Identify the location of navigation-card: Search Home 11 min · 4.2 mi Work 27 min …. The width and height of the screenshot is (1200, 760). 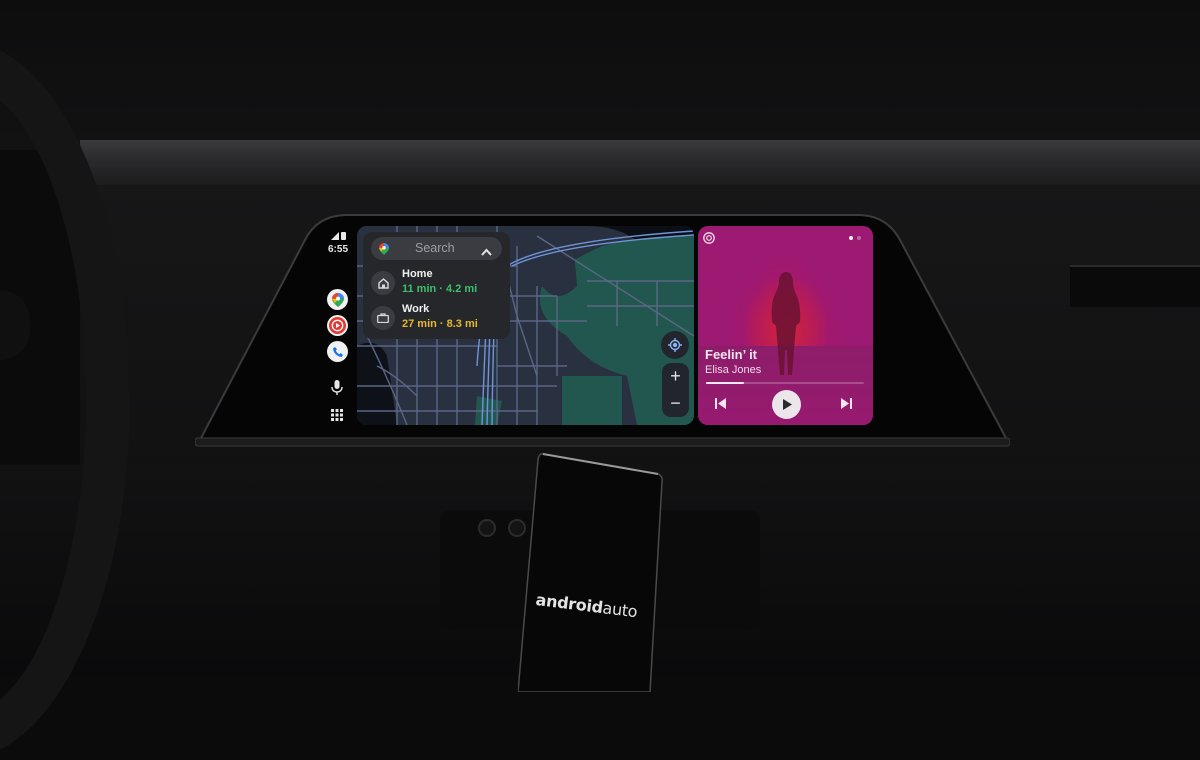
(436, 285).